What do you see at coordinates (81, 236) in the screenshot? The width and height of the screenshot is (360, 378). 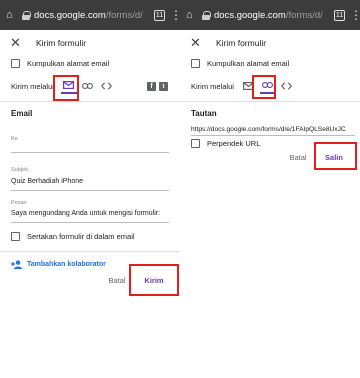 I see `include-form-label: Sertakan formulir di dalam email` at bounding box center [81, 236].